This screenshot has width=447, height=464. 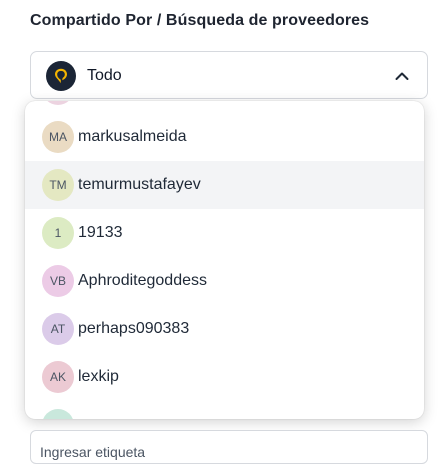 I want to click on option-label: markusalmeida, so click(x=132, y=136).